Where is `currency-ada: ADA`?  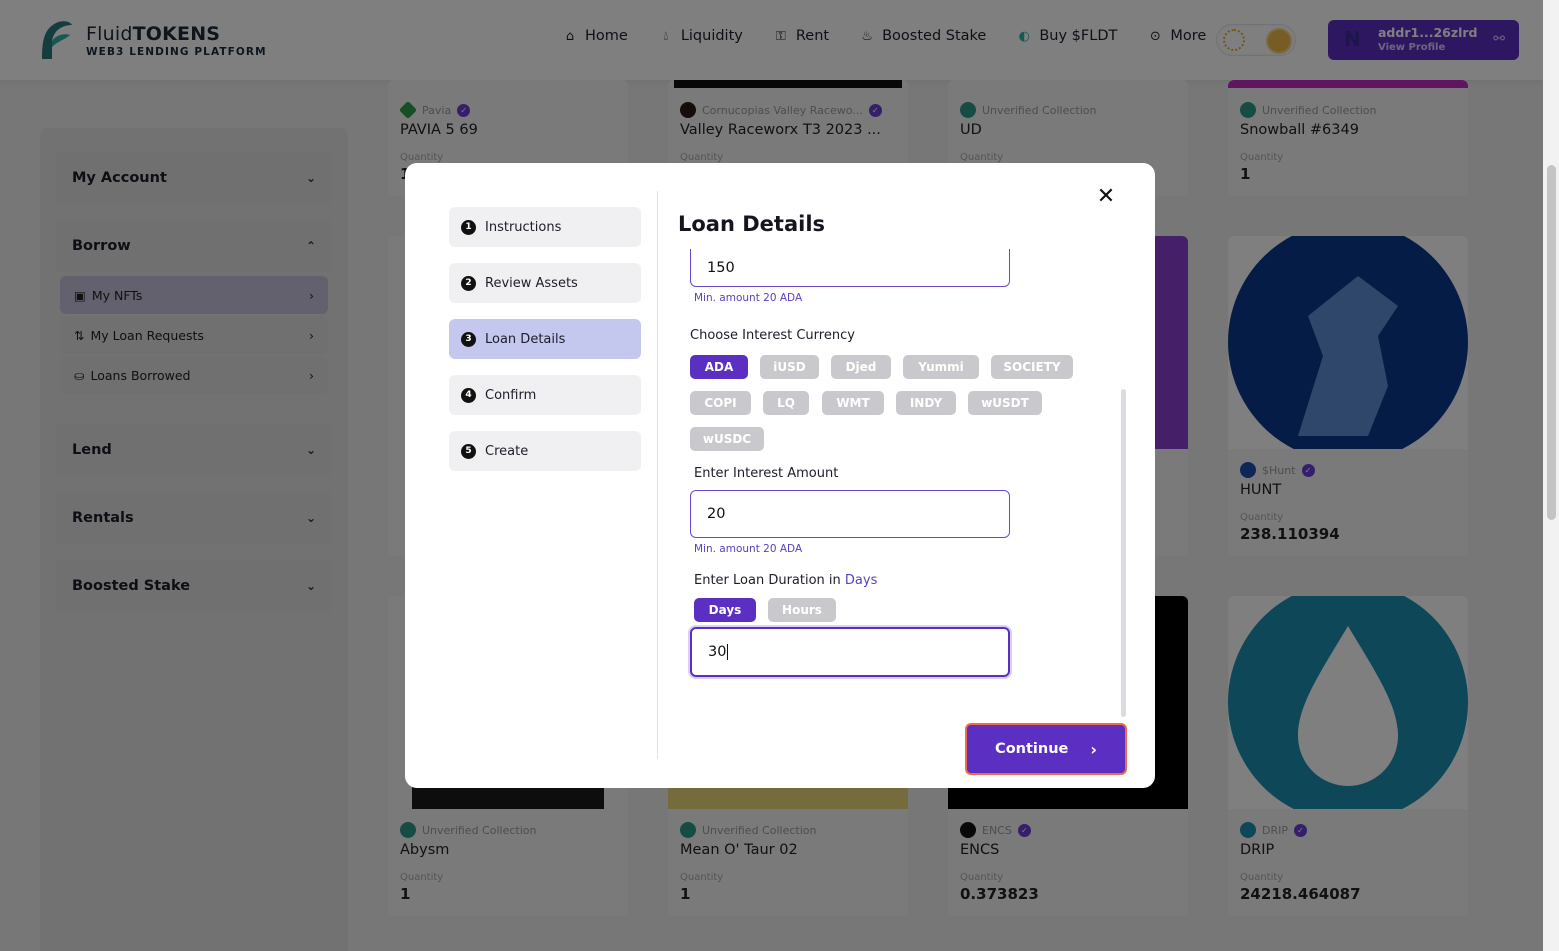 currency-ada: ADA is located at coordinates (719, 367).